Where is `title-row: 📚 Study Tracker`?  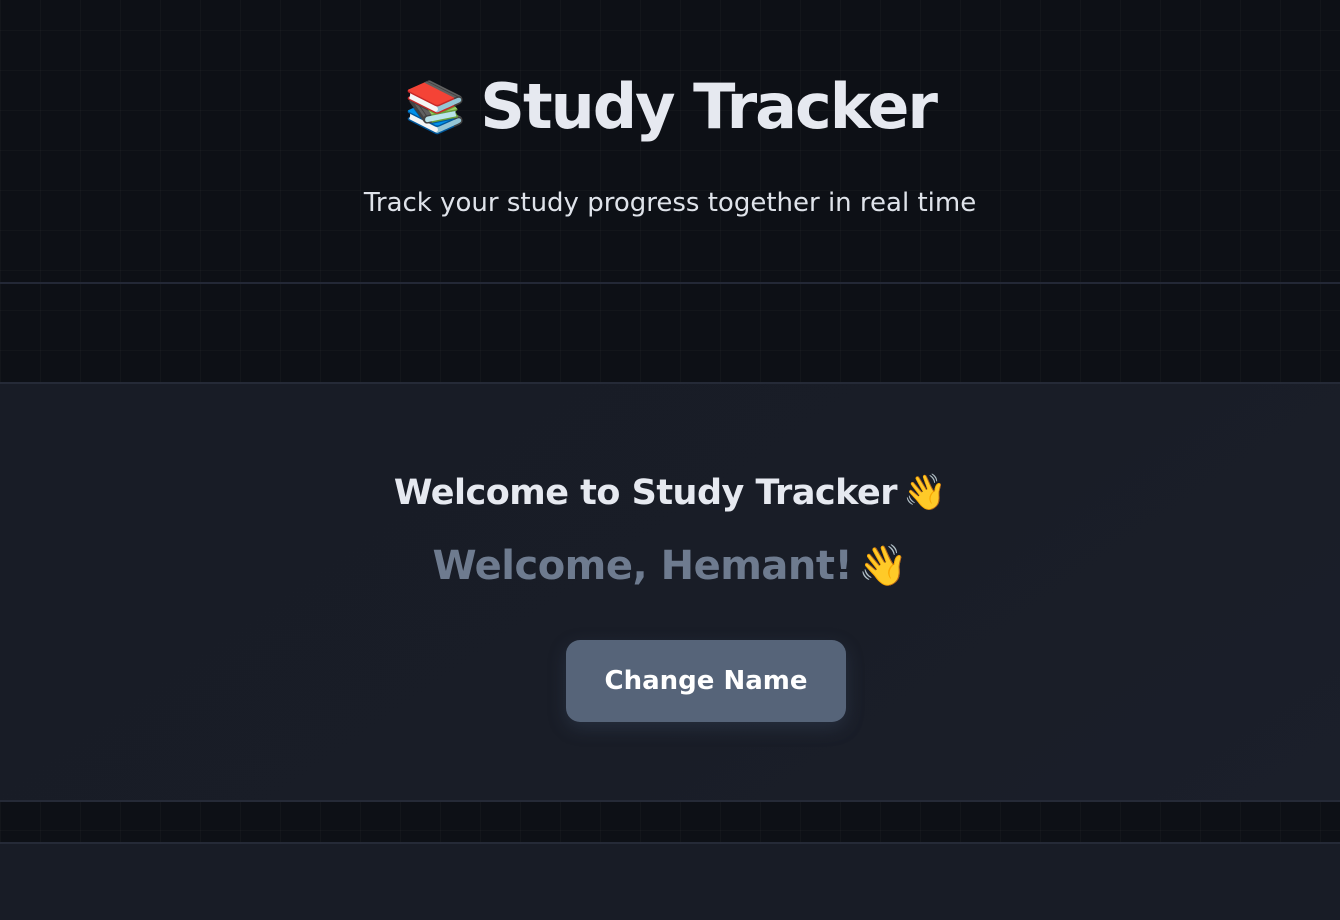 title-row: 📚 Study Tracker is located at coordinates (670, 106).